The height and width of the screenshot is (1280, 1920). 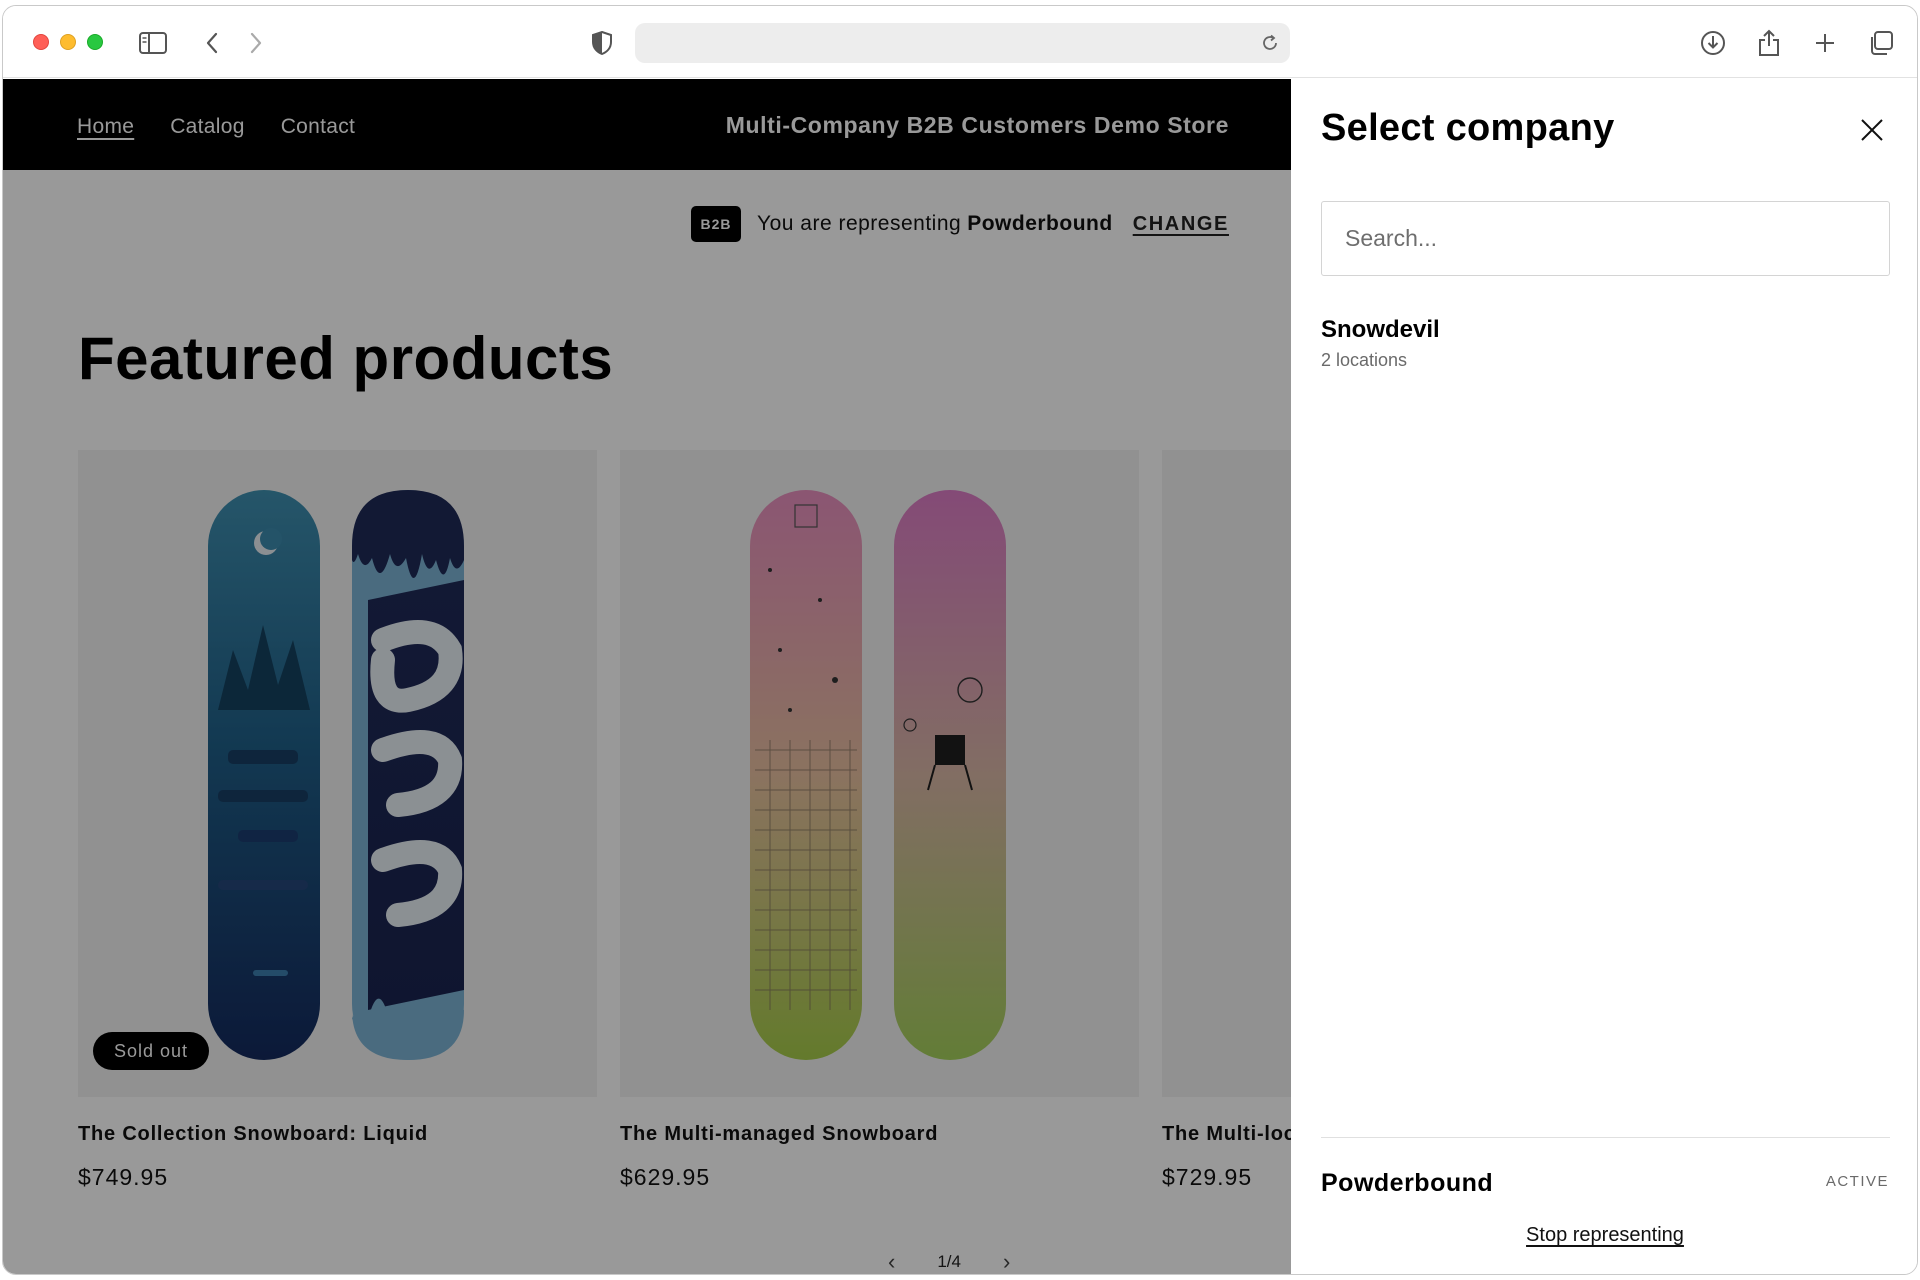 I want to click on browser-toolbar, so click(x=960, y=42).